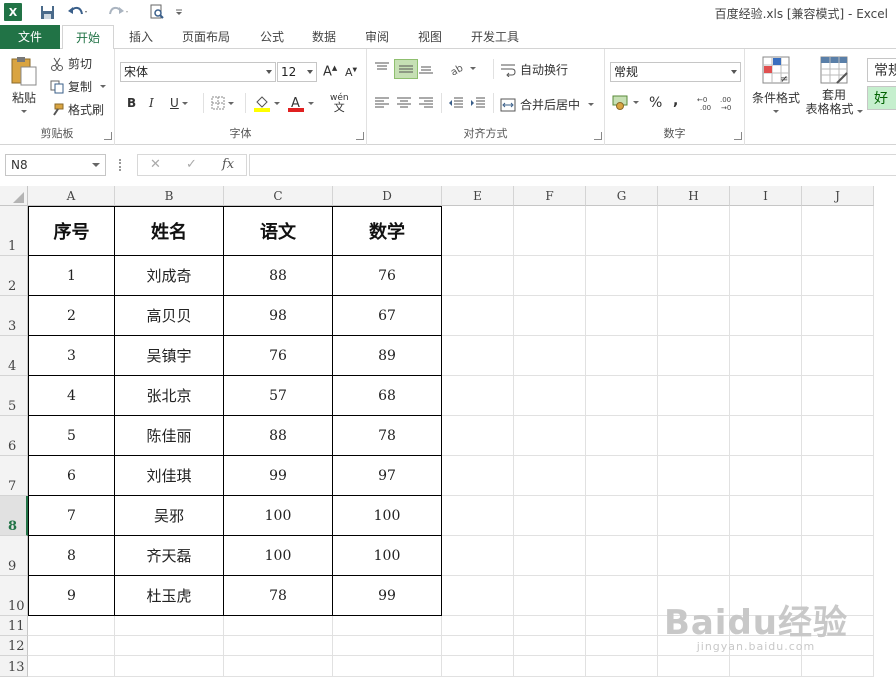 The width and height of the screenshot is (896, 677). What do you see at coordinates (169, 231) in the screenshot?
I see `table-header-cell: 姓名` at bounding box center [169, 231].